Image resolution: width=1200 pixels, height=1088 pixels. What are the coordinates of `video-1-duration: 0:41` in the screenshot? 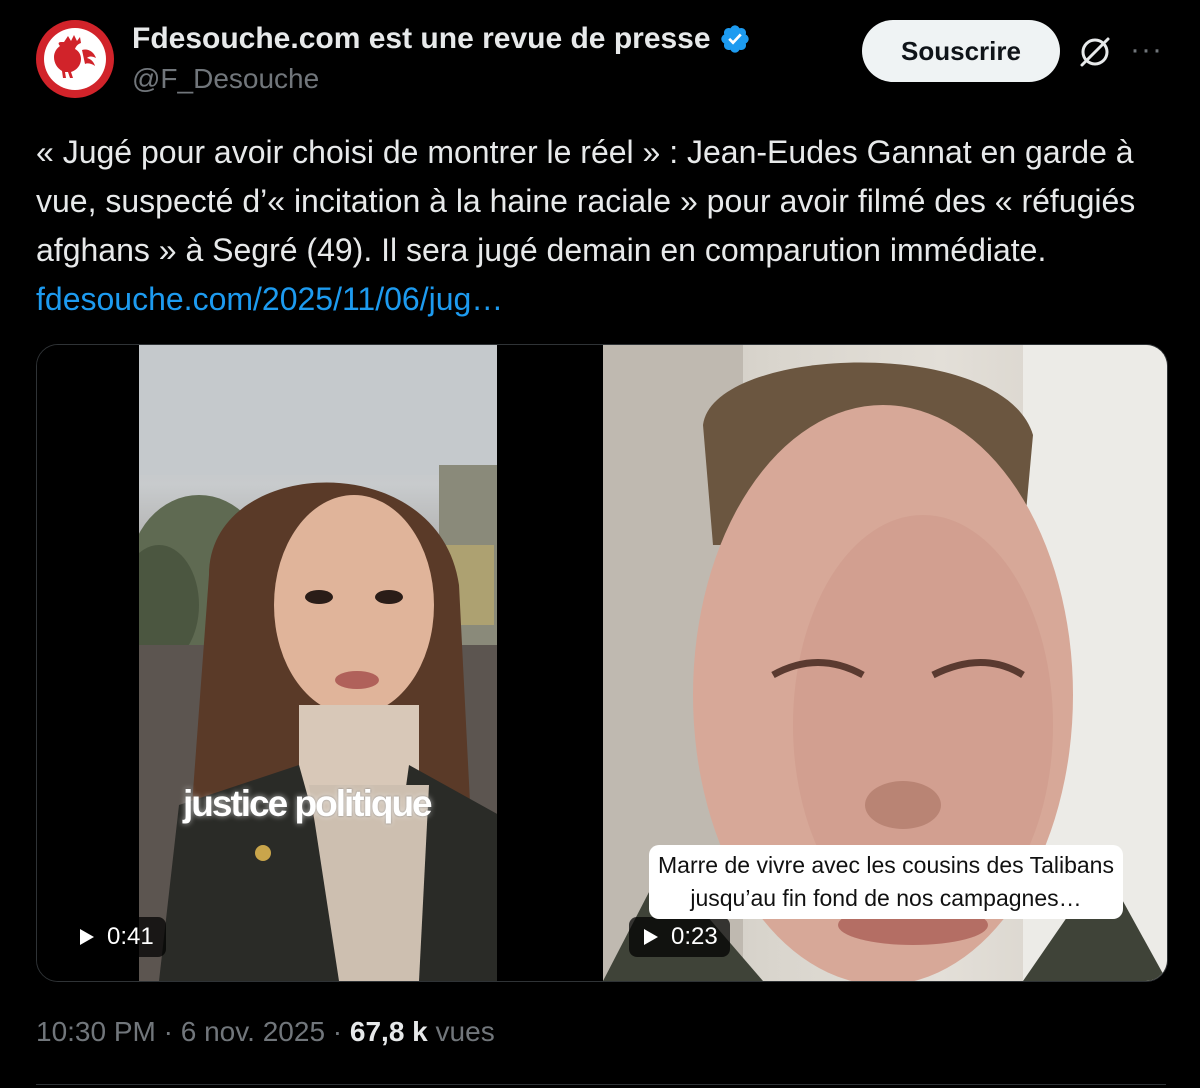 It's located at (130, 936).